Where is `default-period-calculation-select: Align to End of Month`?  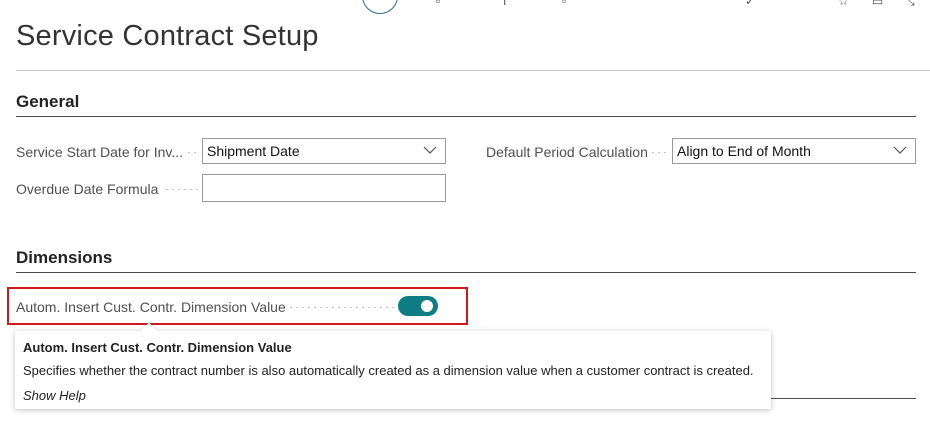 default-period-calculation-select: Align to End of Month is located at coordinates (794, 151).